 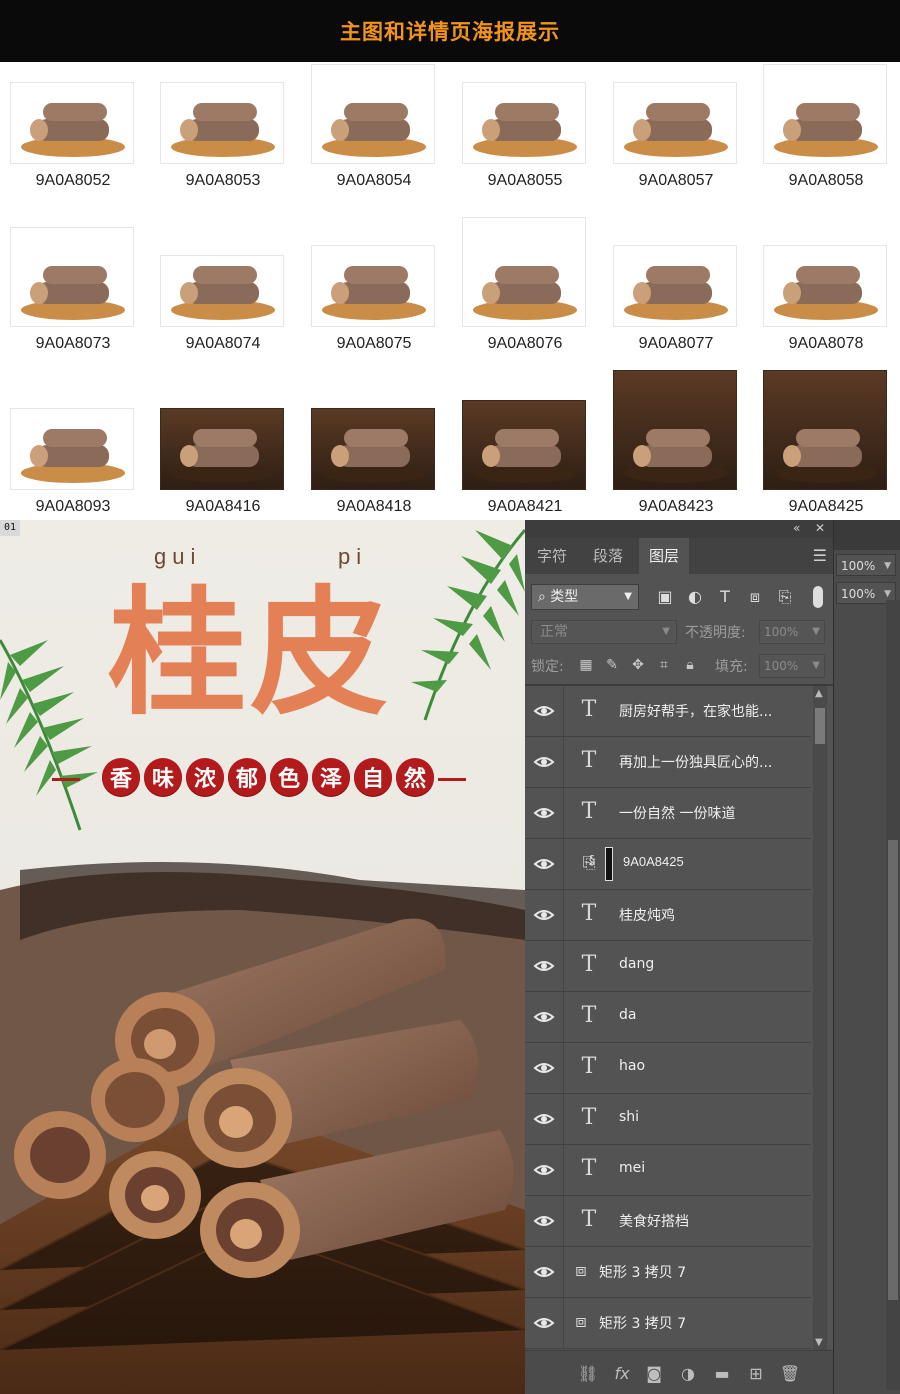 I want to click on thumbnail-item: 9A0A8054, so click(x=376, y=132).